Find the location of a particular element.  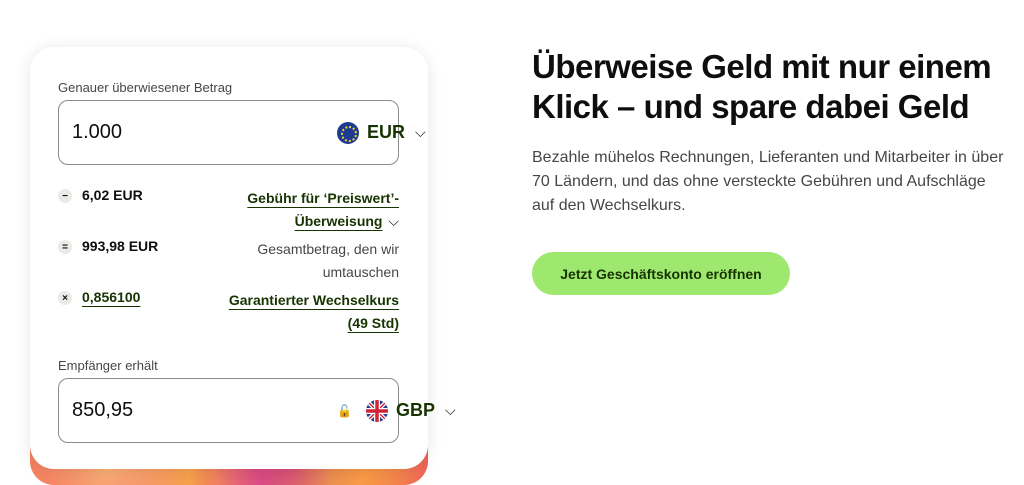

send-amount-input is located at coordinates (204, 132).